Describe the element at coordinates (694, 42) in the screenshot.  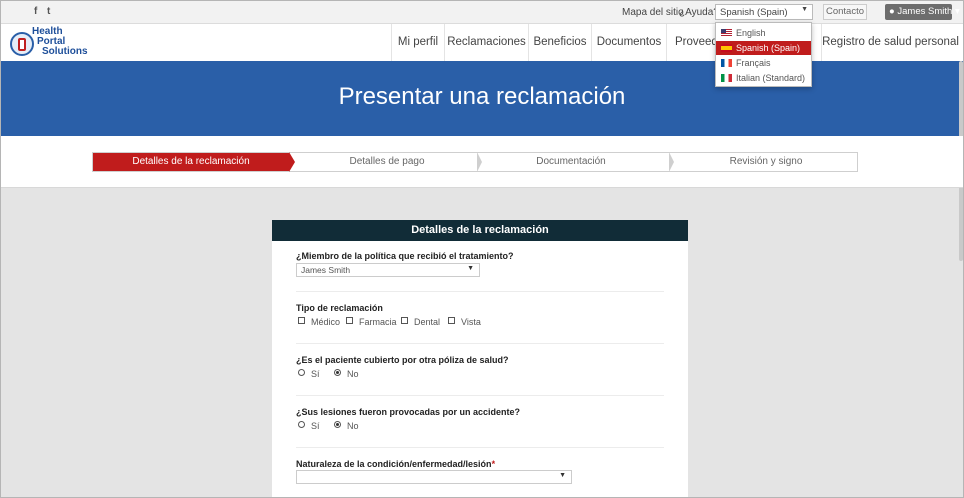
I see `nav-item-providers: Proveedo` at that location.